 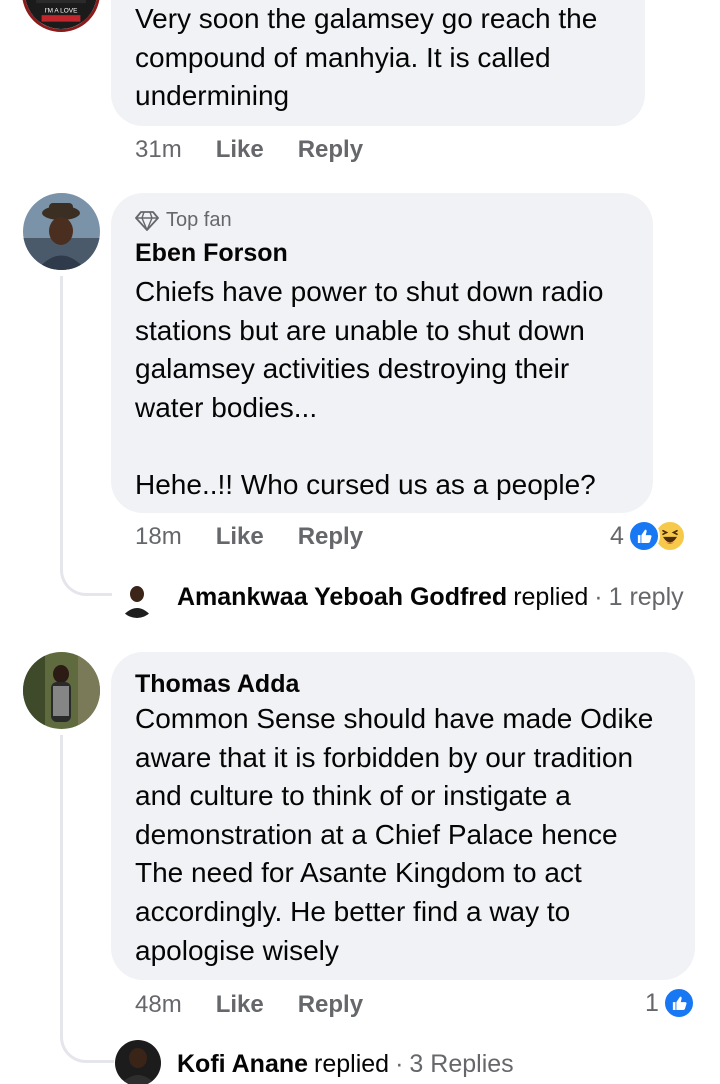 I want to click on comment-timestamp: 31m, so click(x=158, y=150).